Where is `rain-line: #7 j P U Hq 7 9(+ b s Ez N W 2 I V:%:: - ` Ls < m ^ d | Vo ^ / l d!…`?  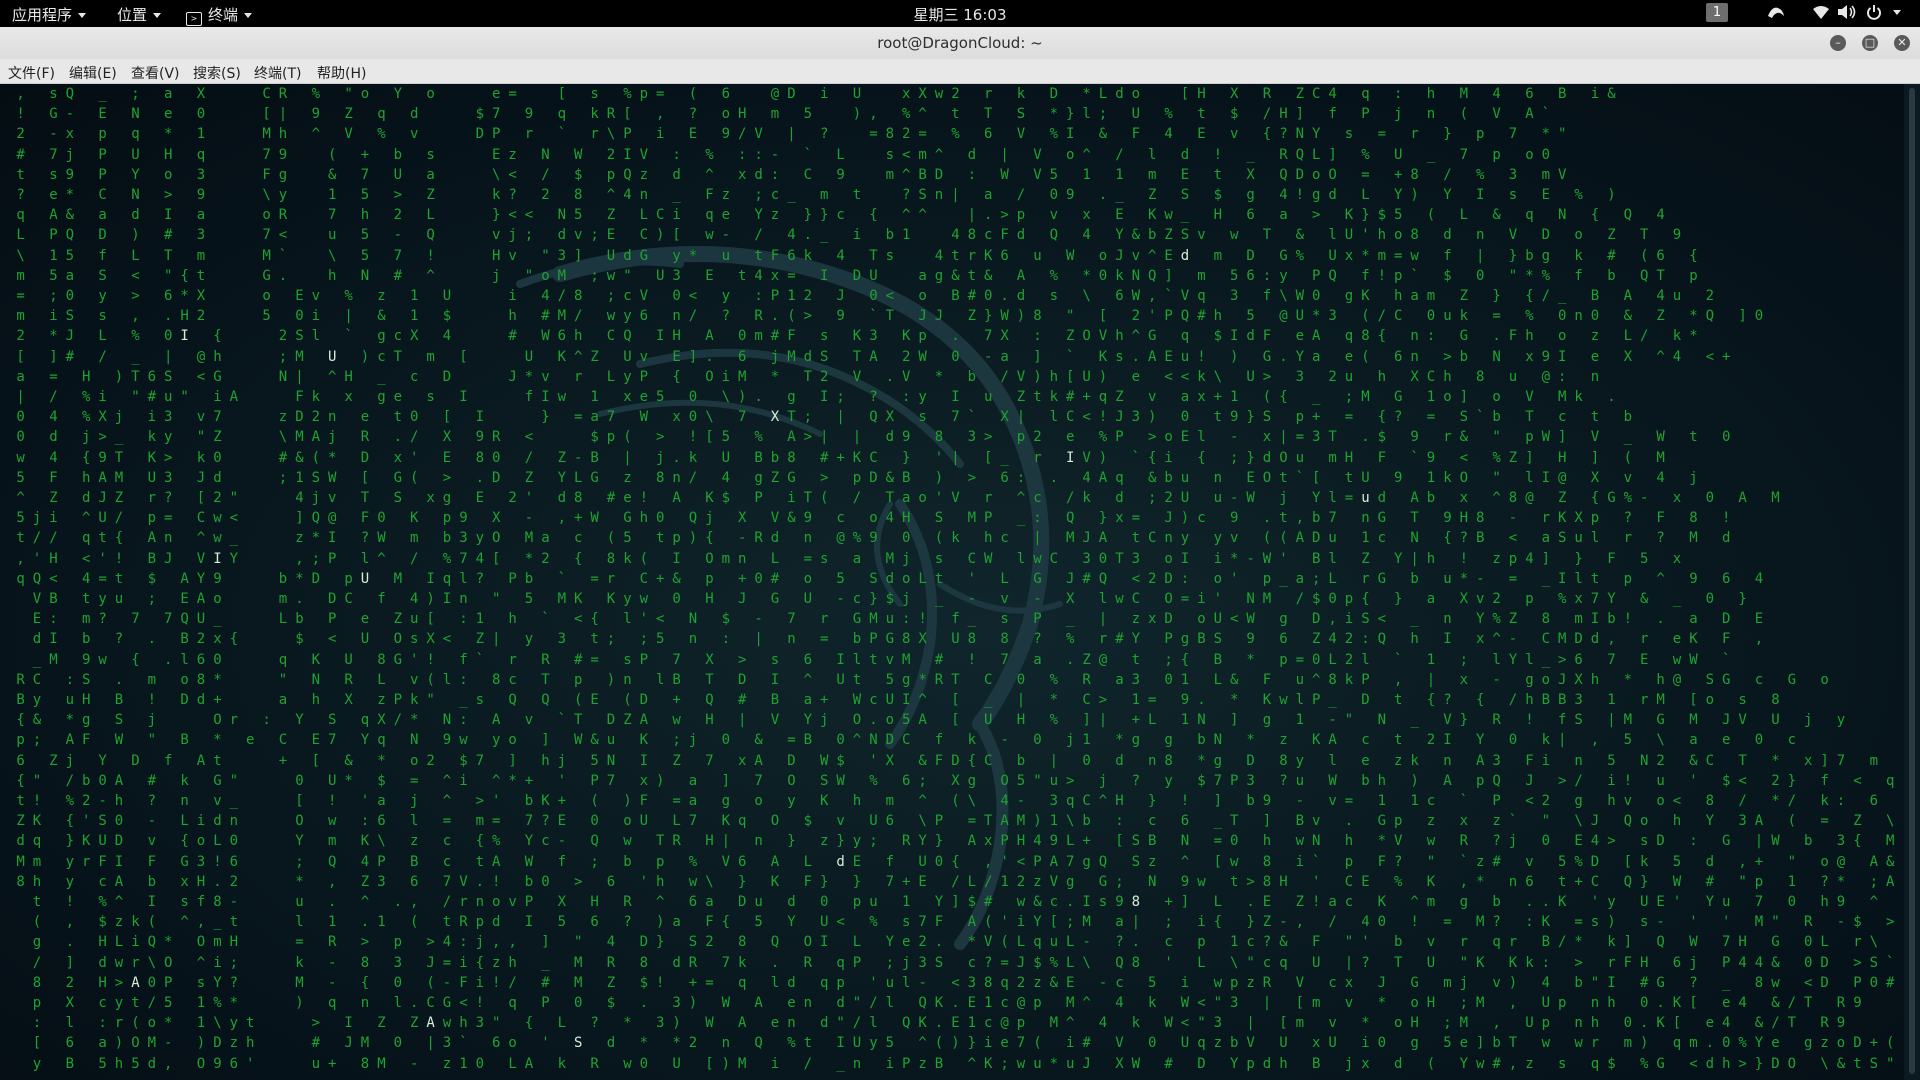 rain-line: #7 j P U Hq 7 9(+ b s Ez N W 2 I V:%:: - ` Ls < m ^ d | Vo ^ / l d!… is located at coordinates (783, 154).